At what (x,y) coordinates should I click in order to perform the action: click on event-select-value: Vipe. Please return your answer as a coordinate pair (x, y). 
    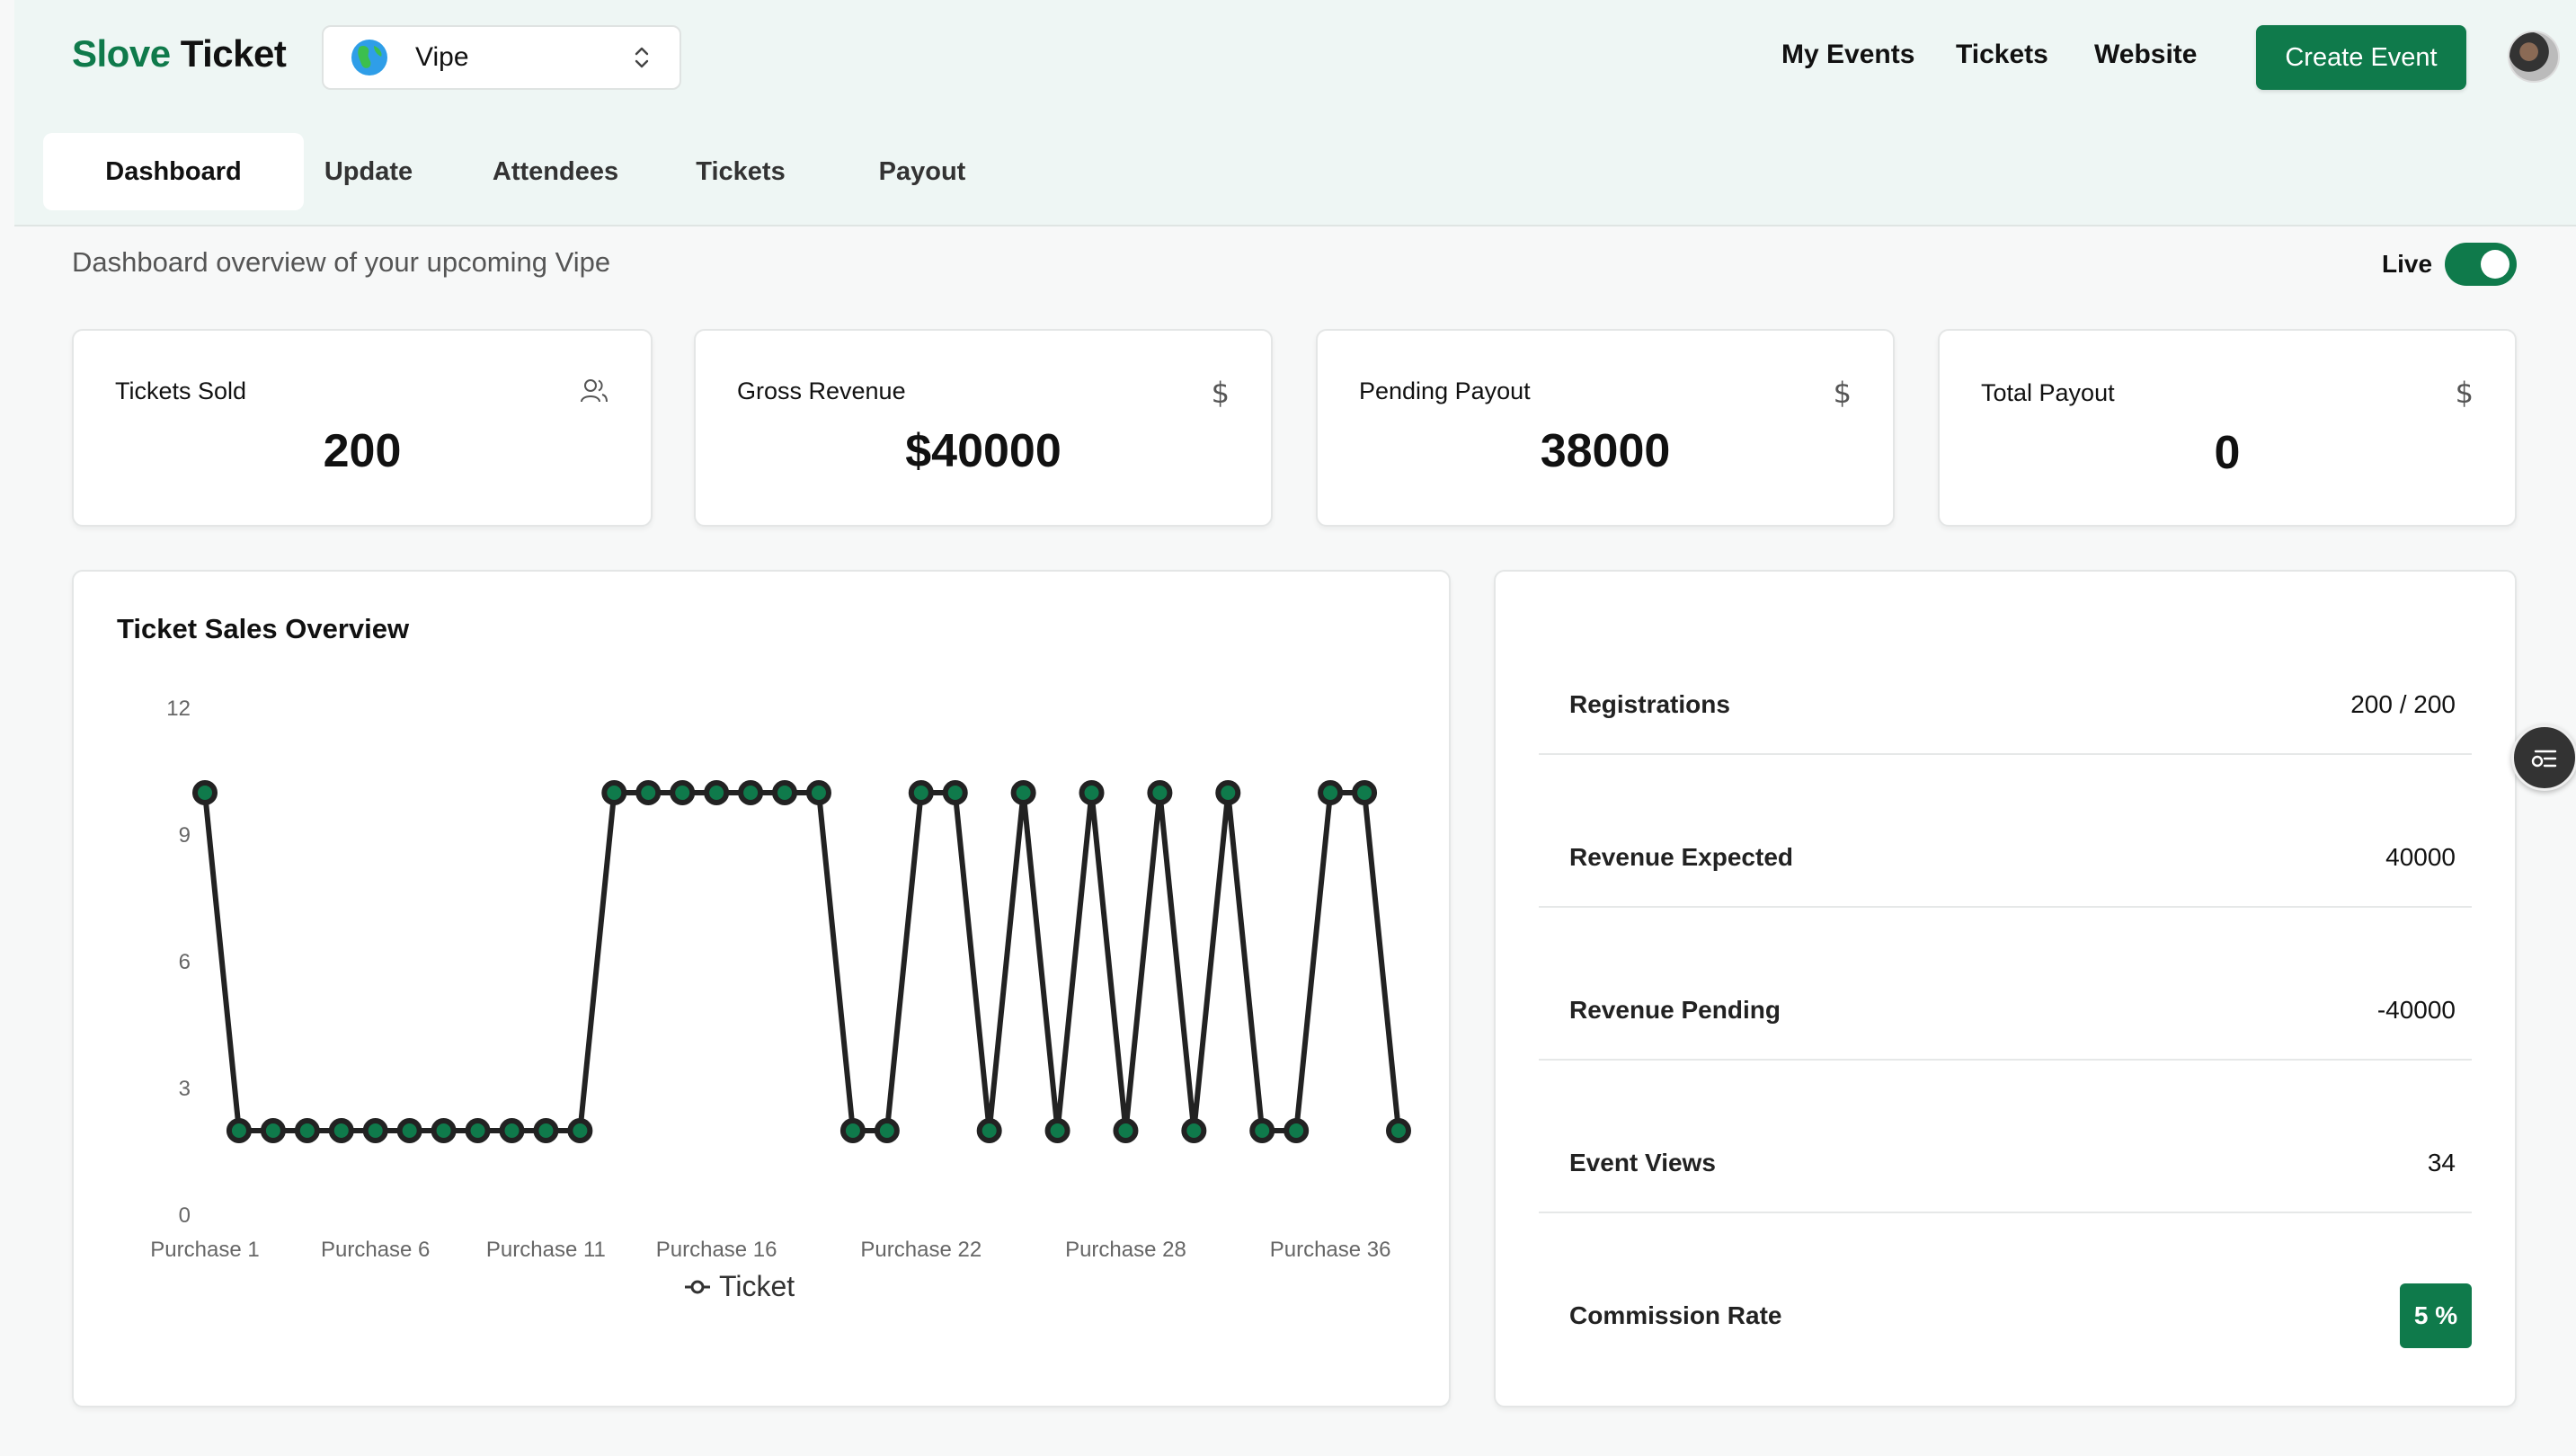
    Looking at the image, I should click on (442, 57).